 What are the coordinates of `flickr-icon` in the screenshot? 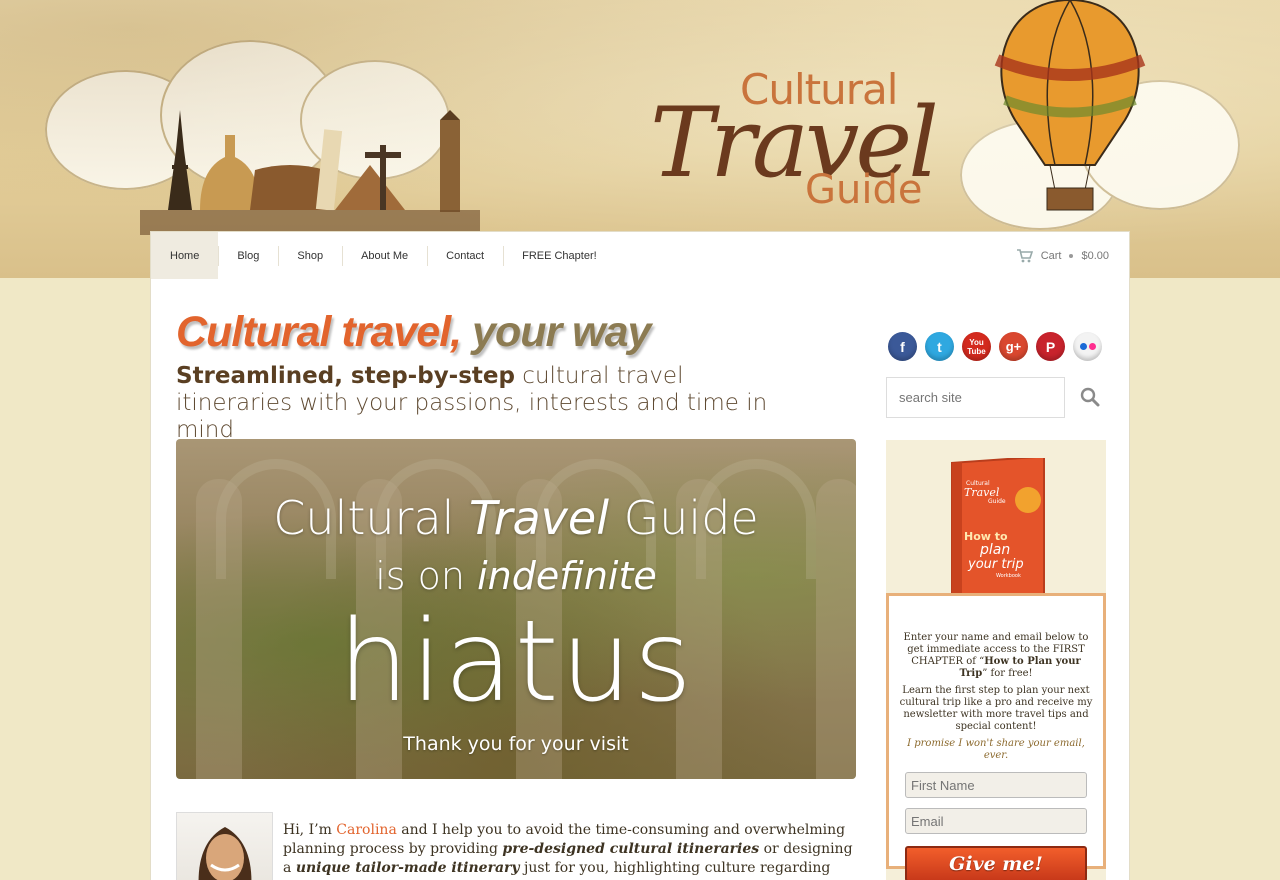 It's located at (1087, 346).